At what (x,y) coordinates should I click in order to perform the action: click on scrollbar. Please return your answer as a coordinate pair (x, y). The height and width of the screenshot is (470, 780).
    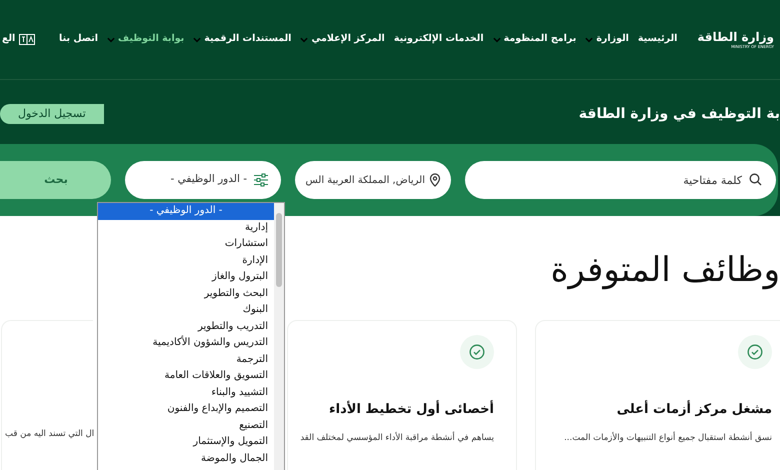
    Looking at the image, I should click on (279, 336).